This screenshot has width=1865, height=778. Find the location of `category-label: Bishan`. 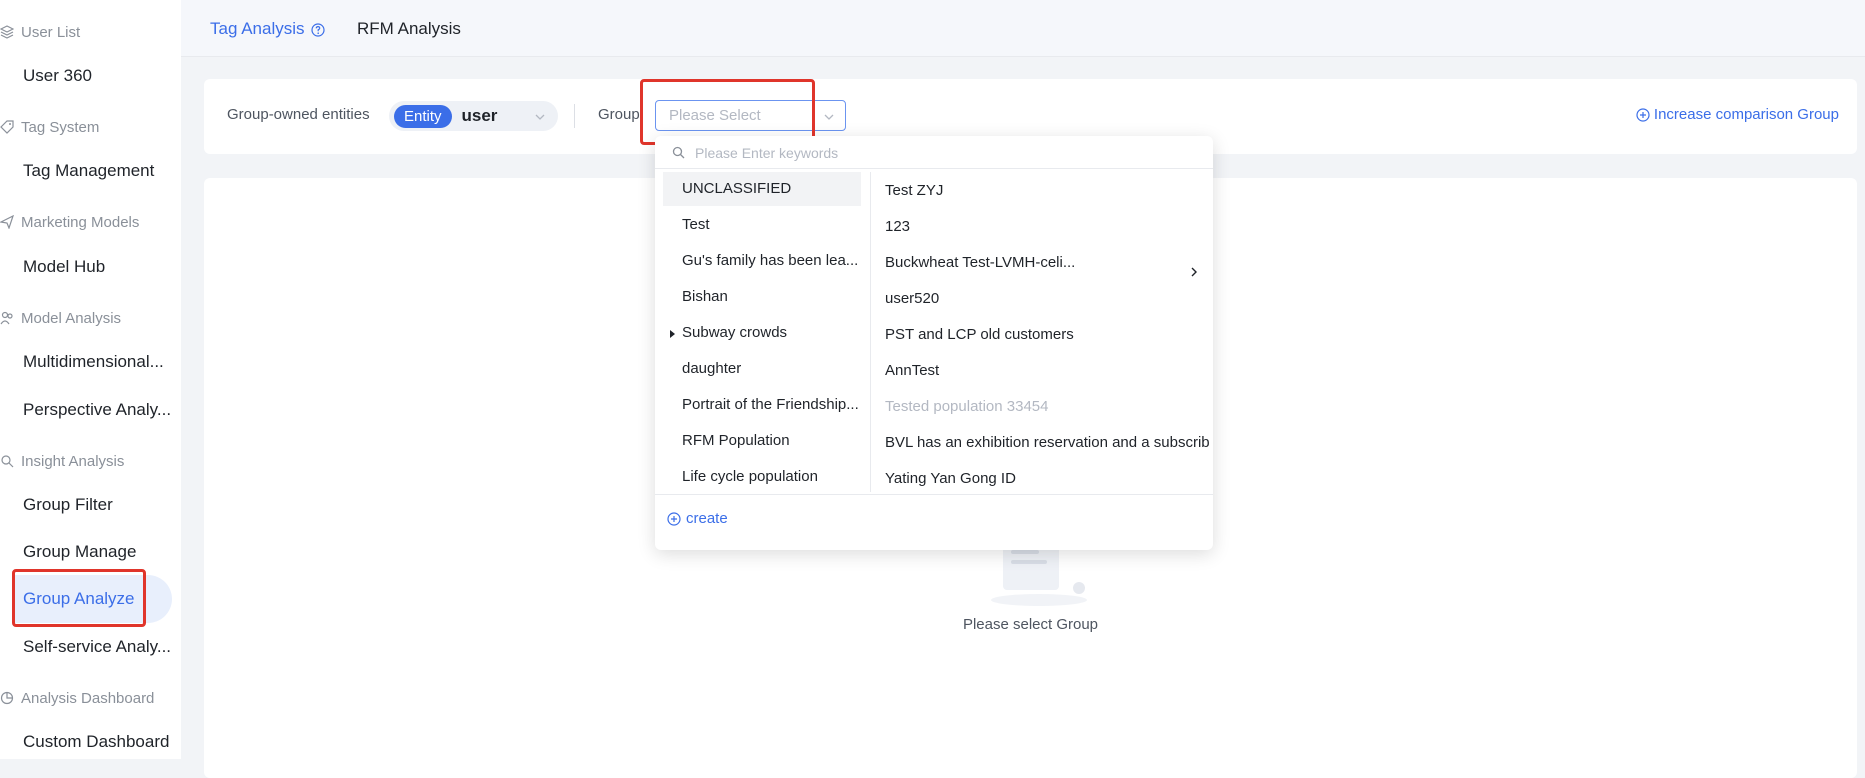

category-label: Bishan is located at coordinates (705, 296).